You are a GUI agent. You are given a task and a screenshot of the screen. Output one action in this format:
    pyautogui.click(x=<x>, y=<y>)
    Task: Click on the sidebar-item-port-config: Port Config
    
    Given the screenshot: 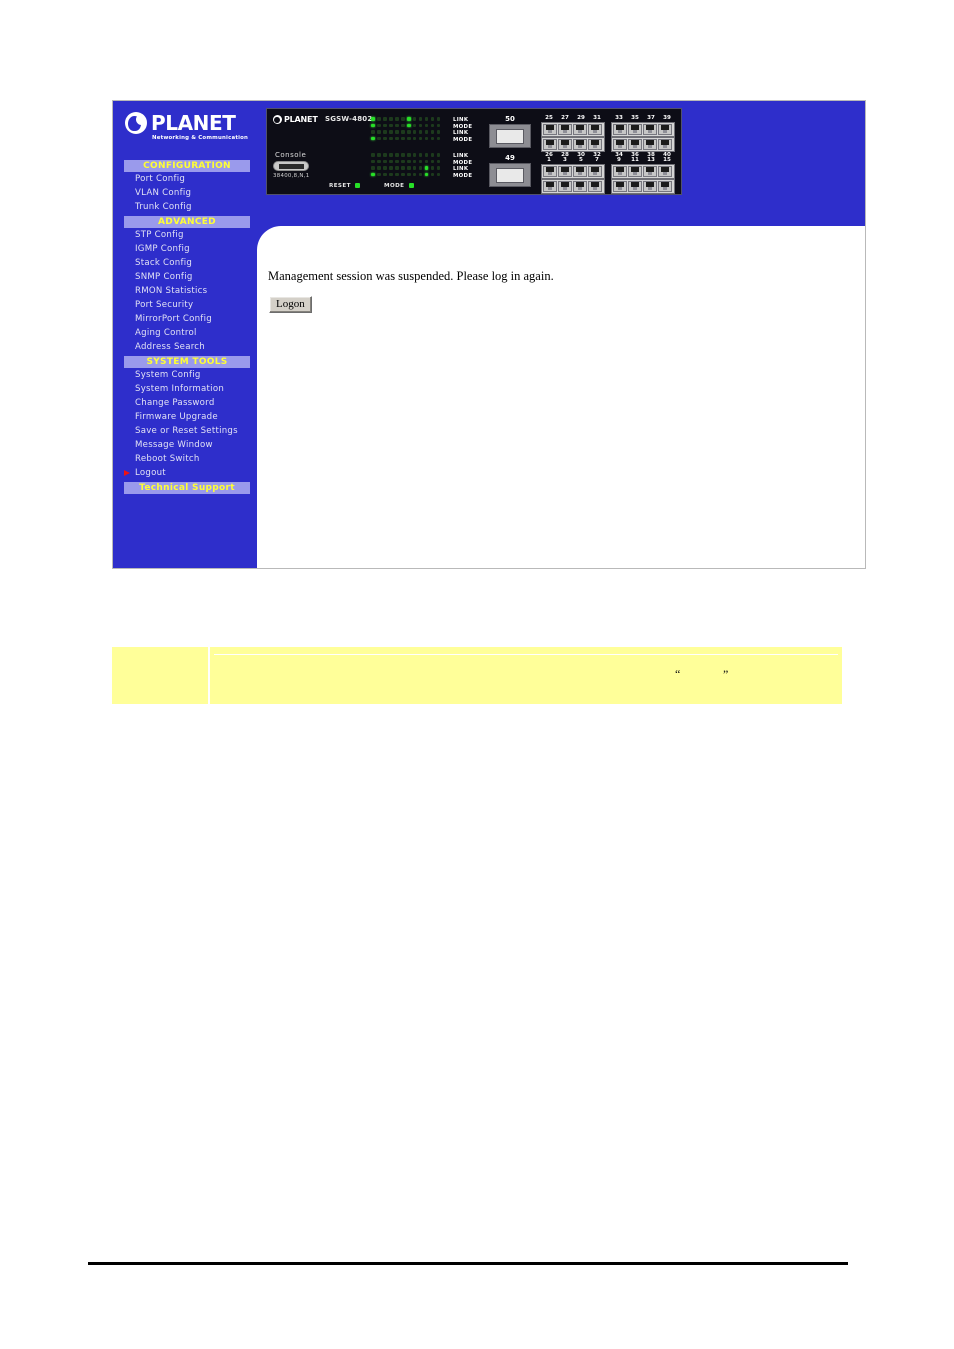 What is the action you would take?
    pyautogui.click(x=185, y=179)
    